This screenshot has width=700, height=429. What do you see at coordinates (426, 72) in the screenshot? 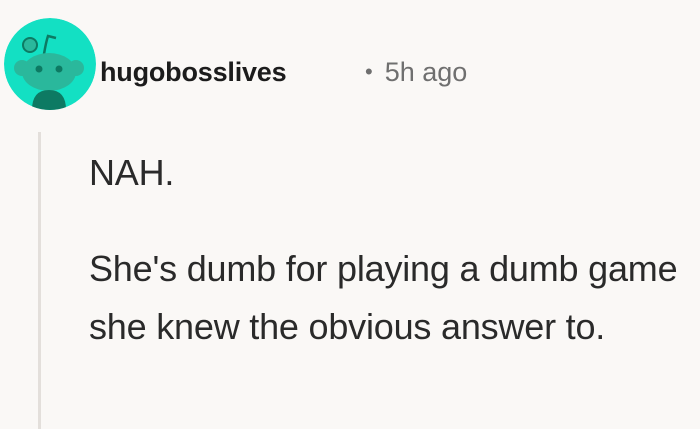
I see `timestamp: 5h ago` at bounding box center [426, 72].